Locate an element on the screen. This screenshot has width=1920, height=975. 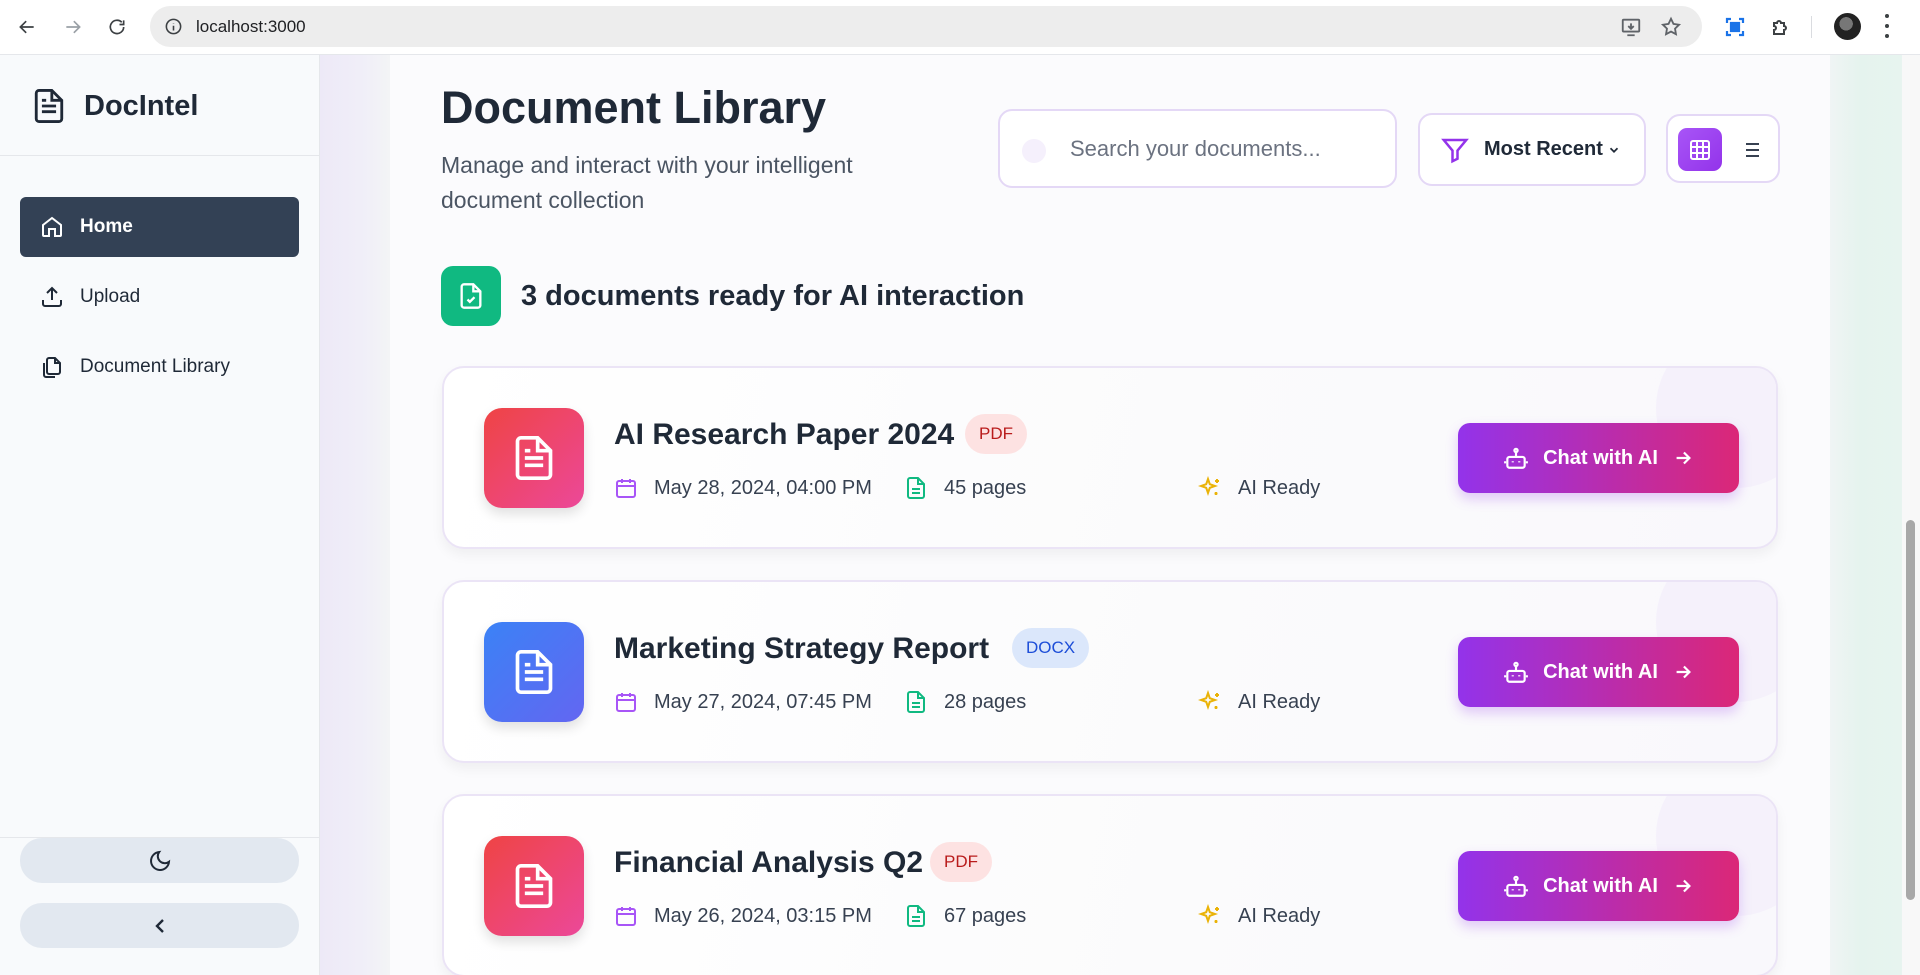
chevron-down-icon is located at coordinates (1614, 150).